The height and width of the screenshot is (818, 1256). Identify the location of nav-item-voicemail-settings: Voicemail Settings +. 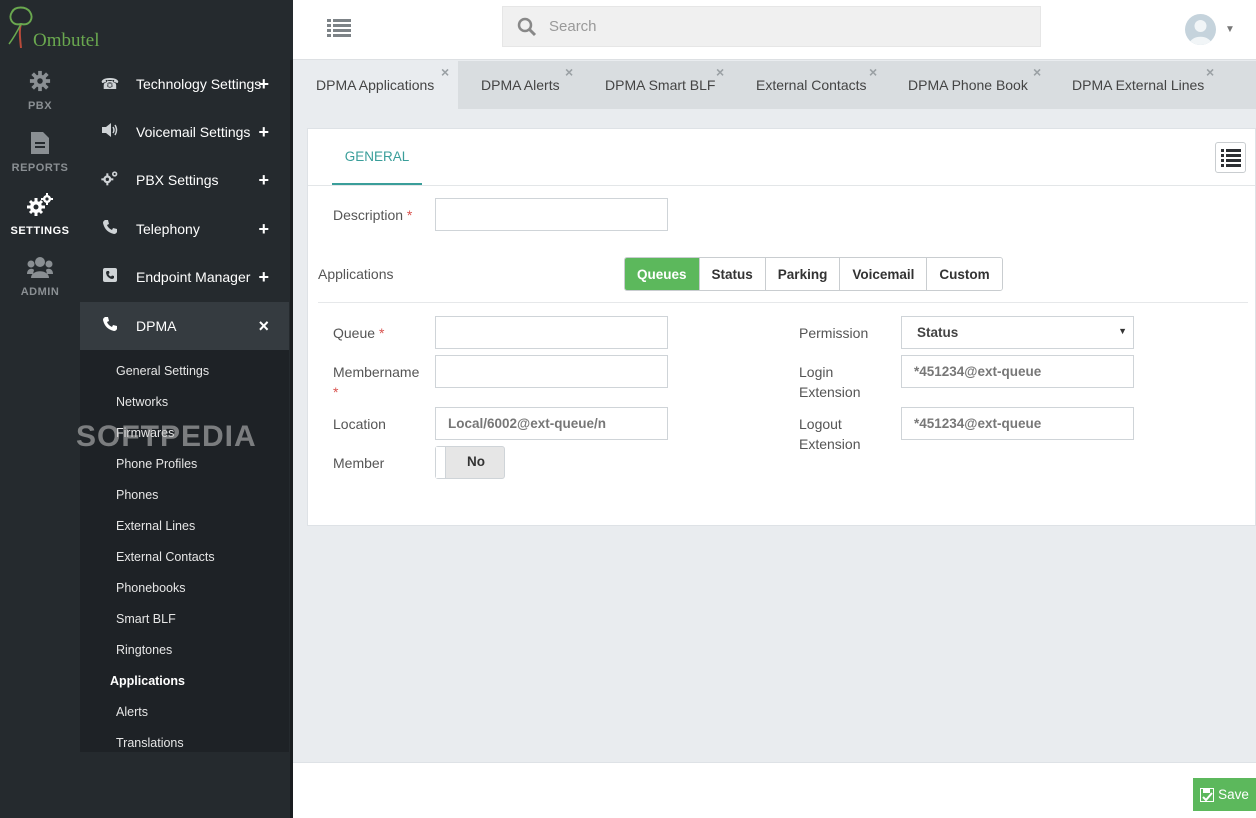
(184, 132).